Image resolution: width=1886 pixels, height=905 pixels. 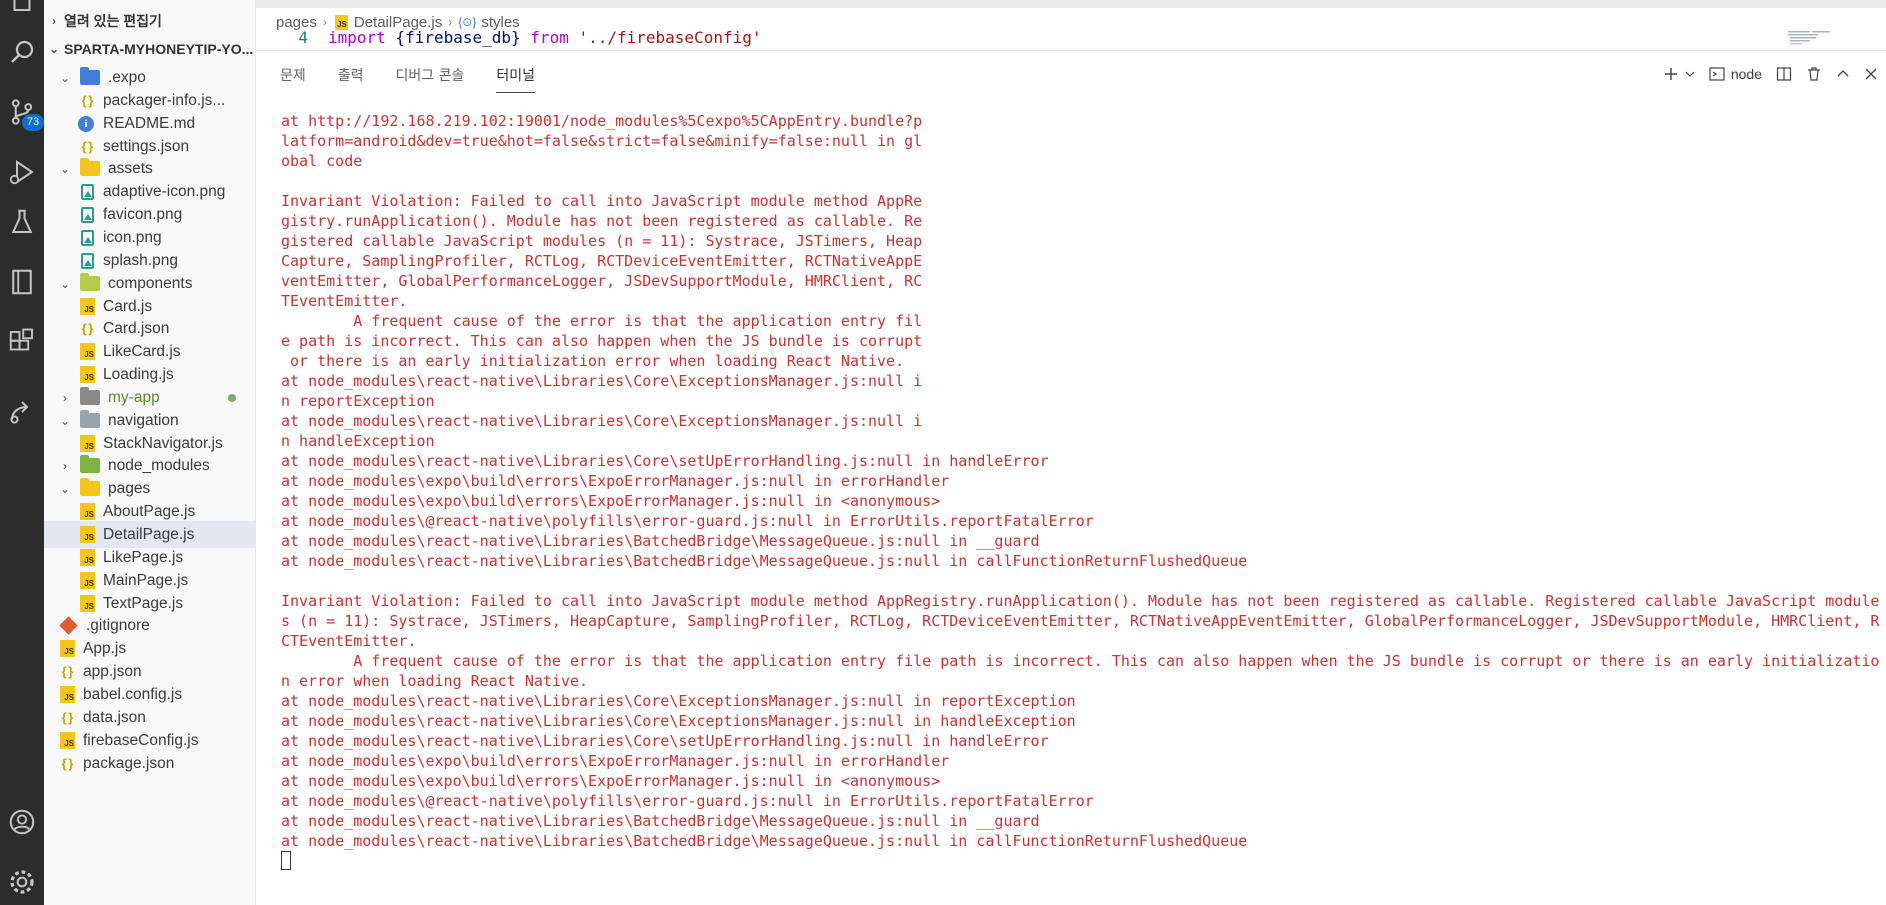 I want to click on activity-bar: 73, so click(x=22, y=452).